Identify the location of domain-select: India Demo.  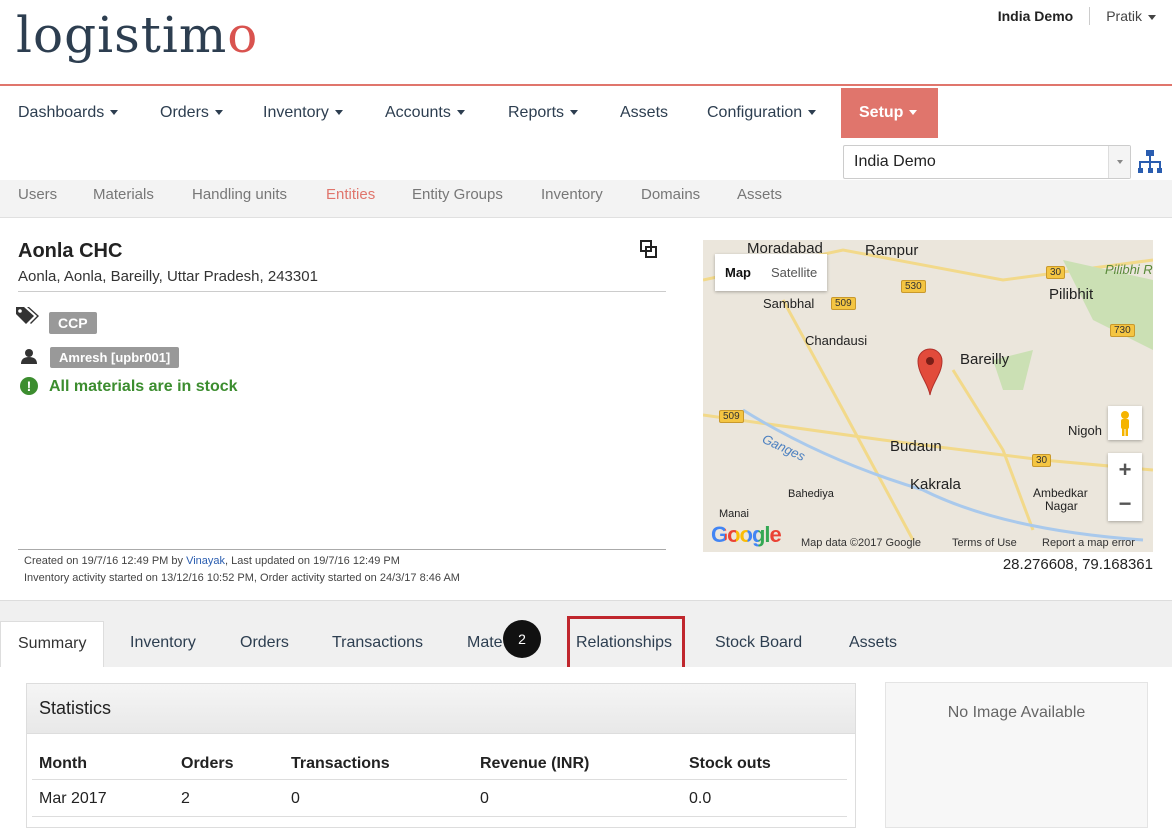
(987, 162).